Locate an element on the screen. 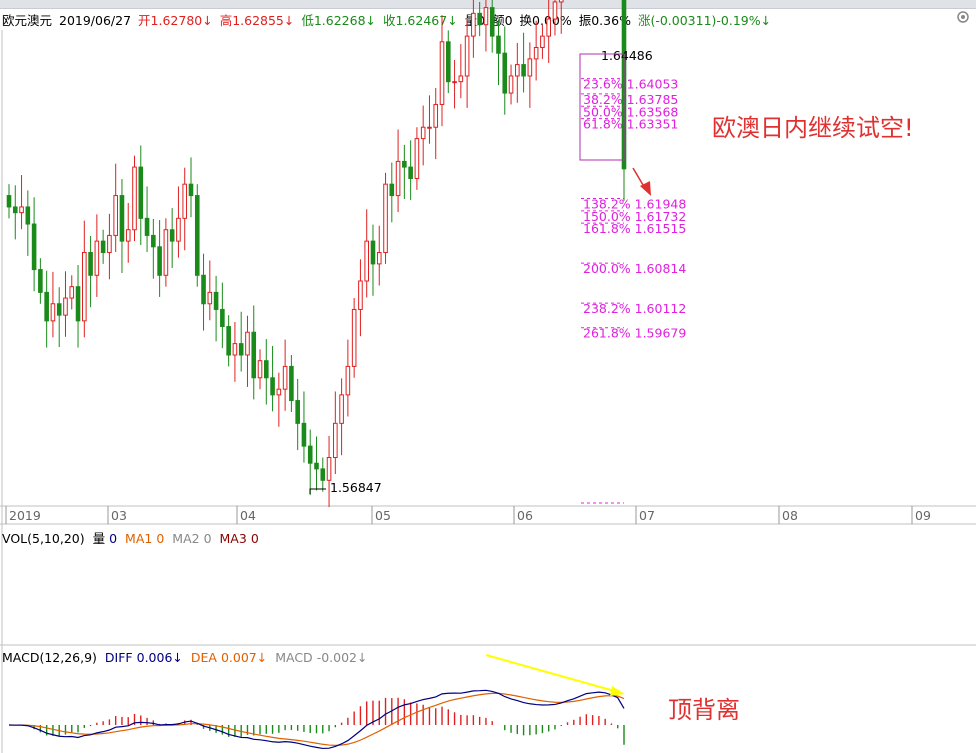  high-label: 1.64486 is located at coordinates (627, 55).